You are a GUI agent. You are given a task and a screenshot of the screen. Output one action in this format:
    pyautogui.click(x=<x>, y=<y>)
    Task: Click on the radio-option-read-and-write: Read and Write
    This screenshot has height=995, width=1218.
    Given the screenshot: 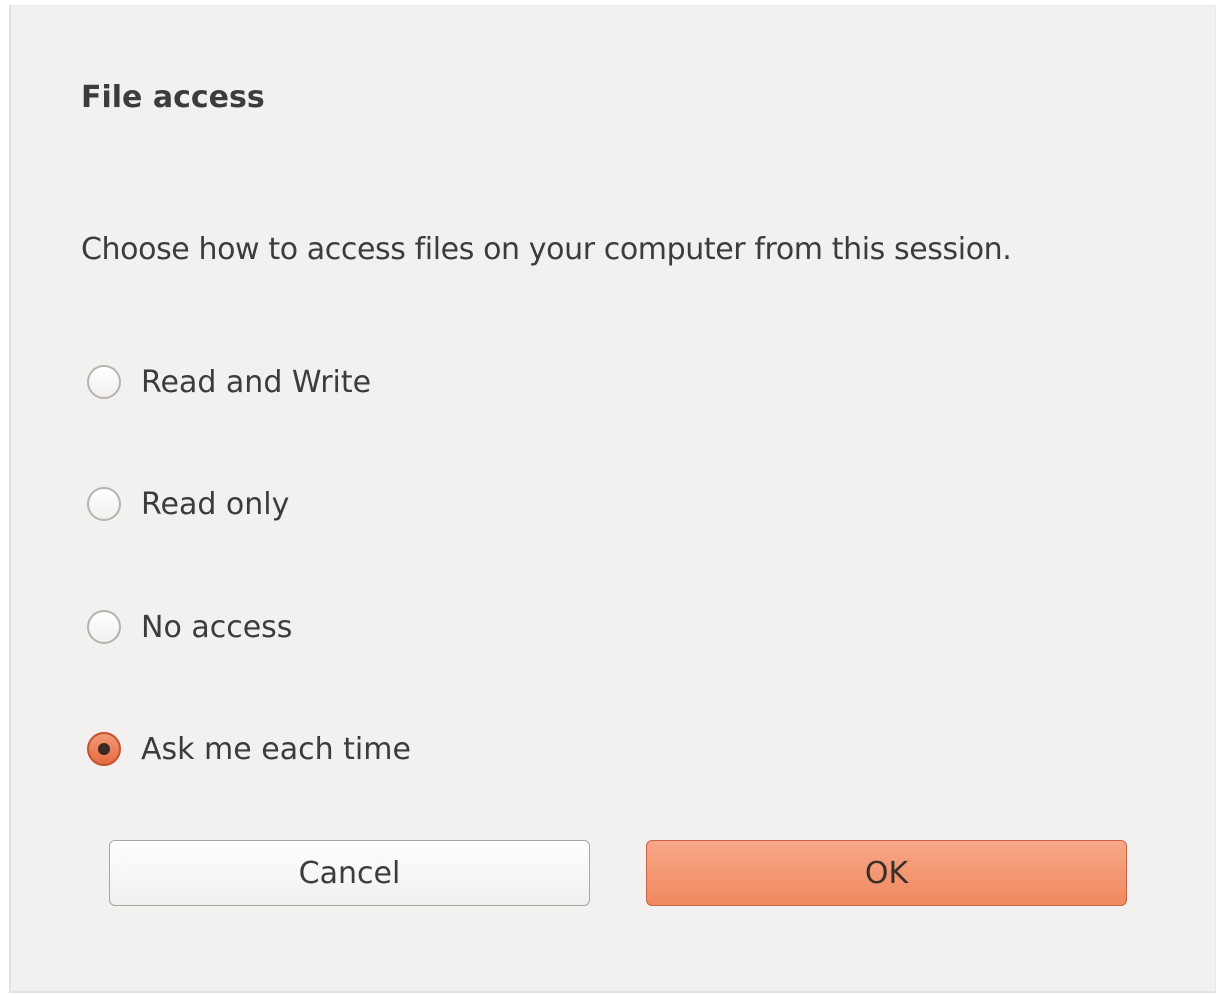 What is the action you would take?
    pyautogui.click(x=229, y=382)
    